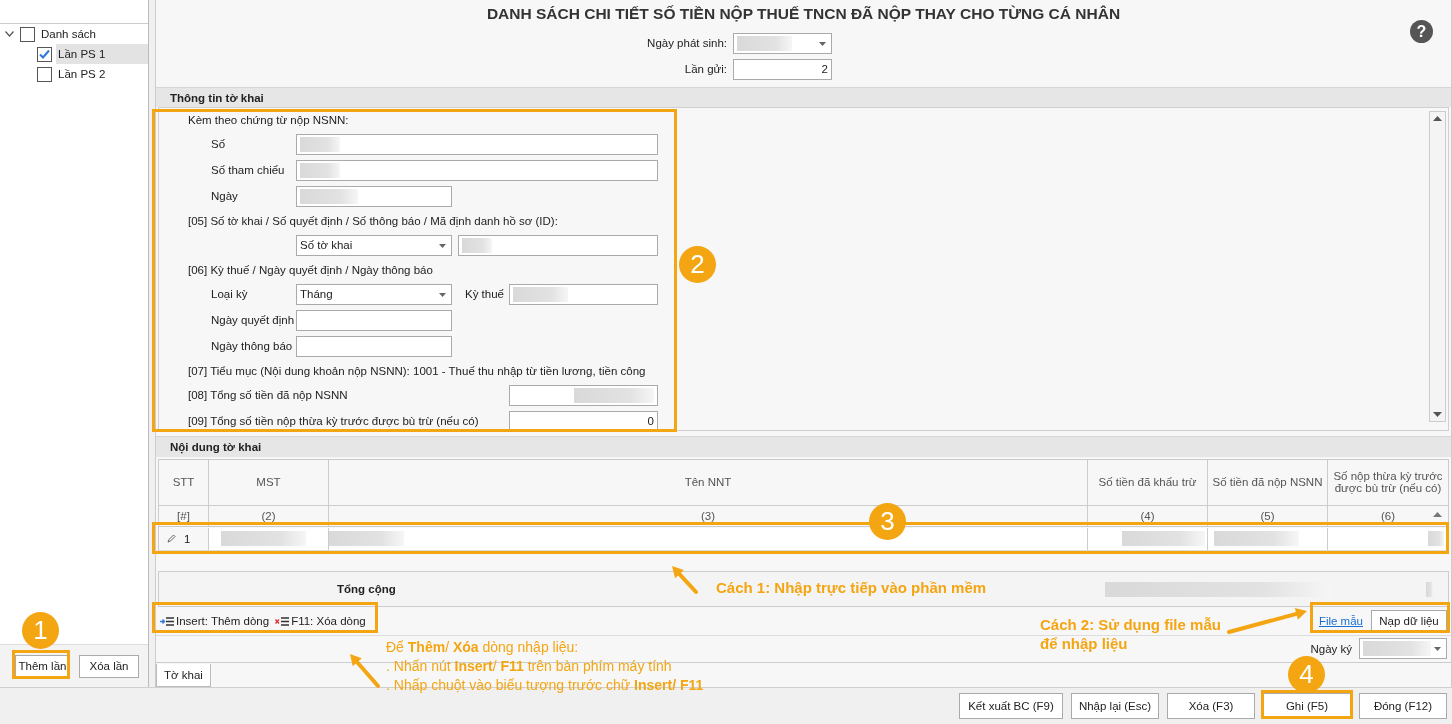 The image size is (1452, 724). Describe the element at coordinates (1403, 706) in the screenshot. I see `button: Đóng (F12)` at that location.